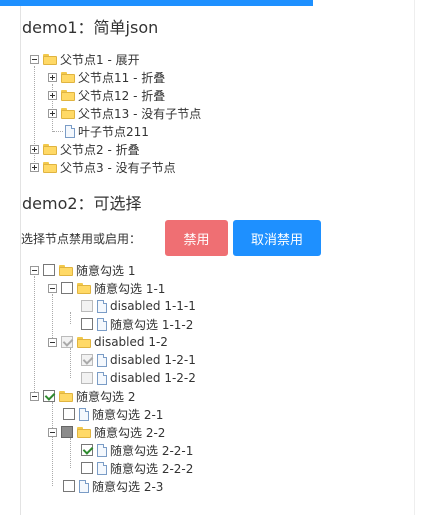  I want to click on demo2-title: demo2：可选择, so click(82, 203).